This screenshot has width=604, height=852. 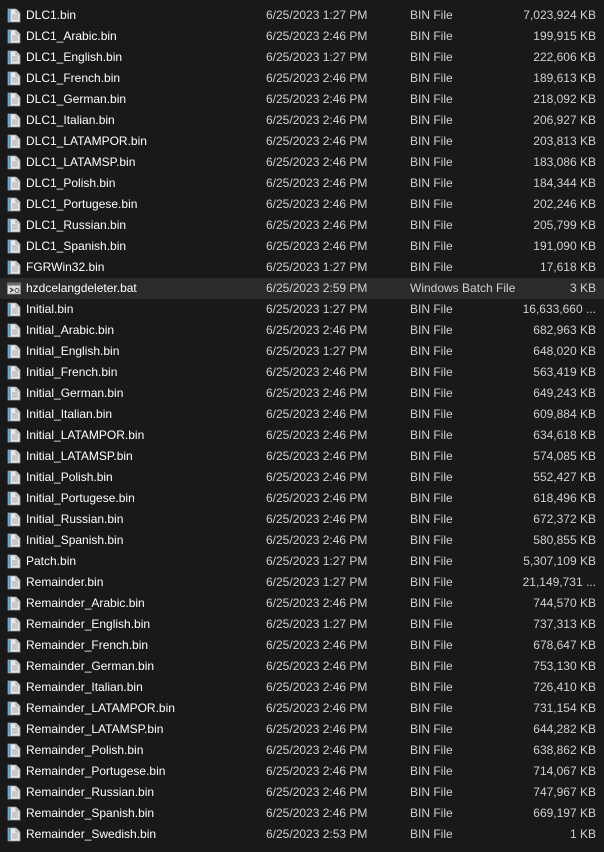 I want to click on file-name: Initial_Spanish.bin, so click(x=145, y=540).